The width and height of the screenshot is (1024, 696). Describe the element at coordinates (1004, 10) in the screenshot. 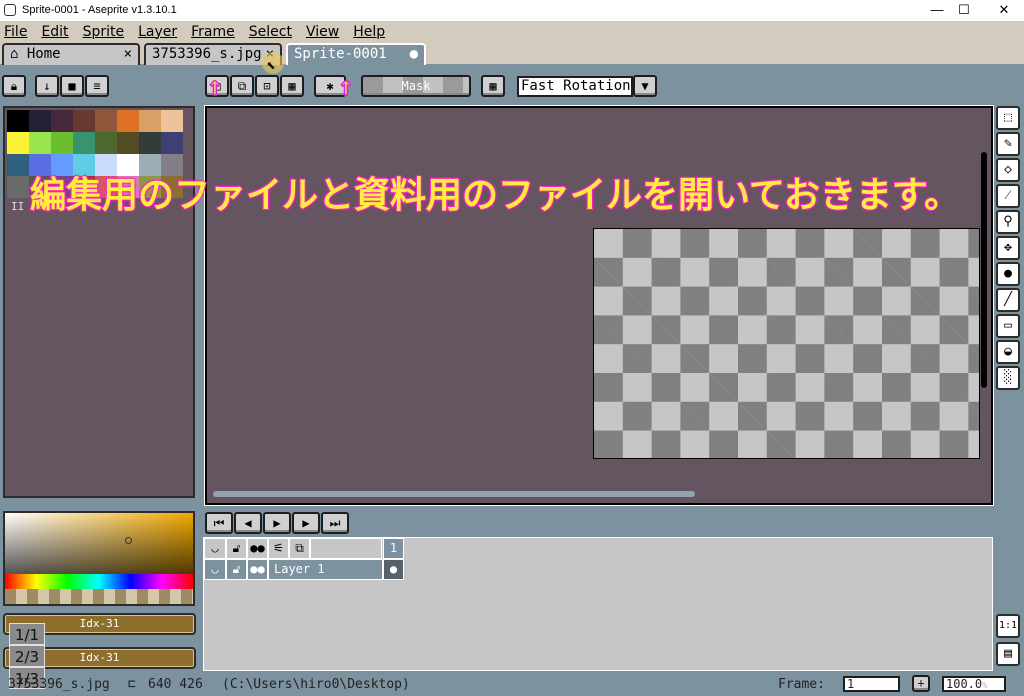

I see `close-button: ✕` at that location.